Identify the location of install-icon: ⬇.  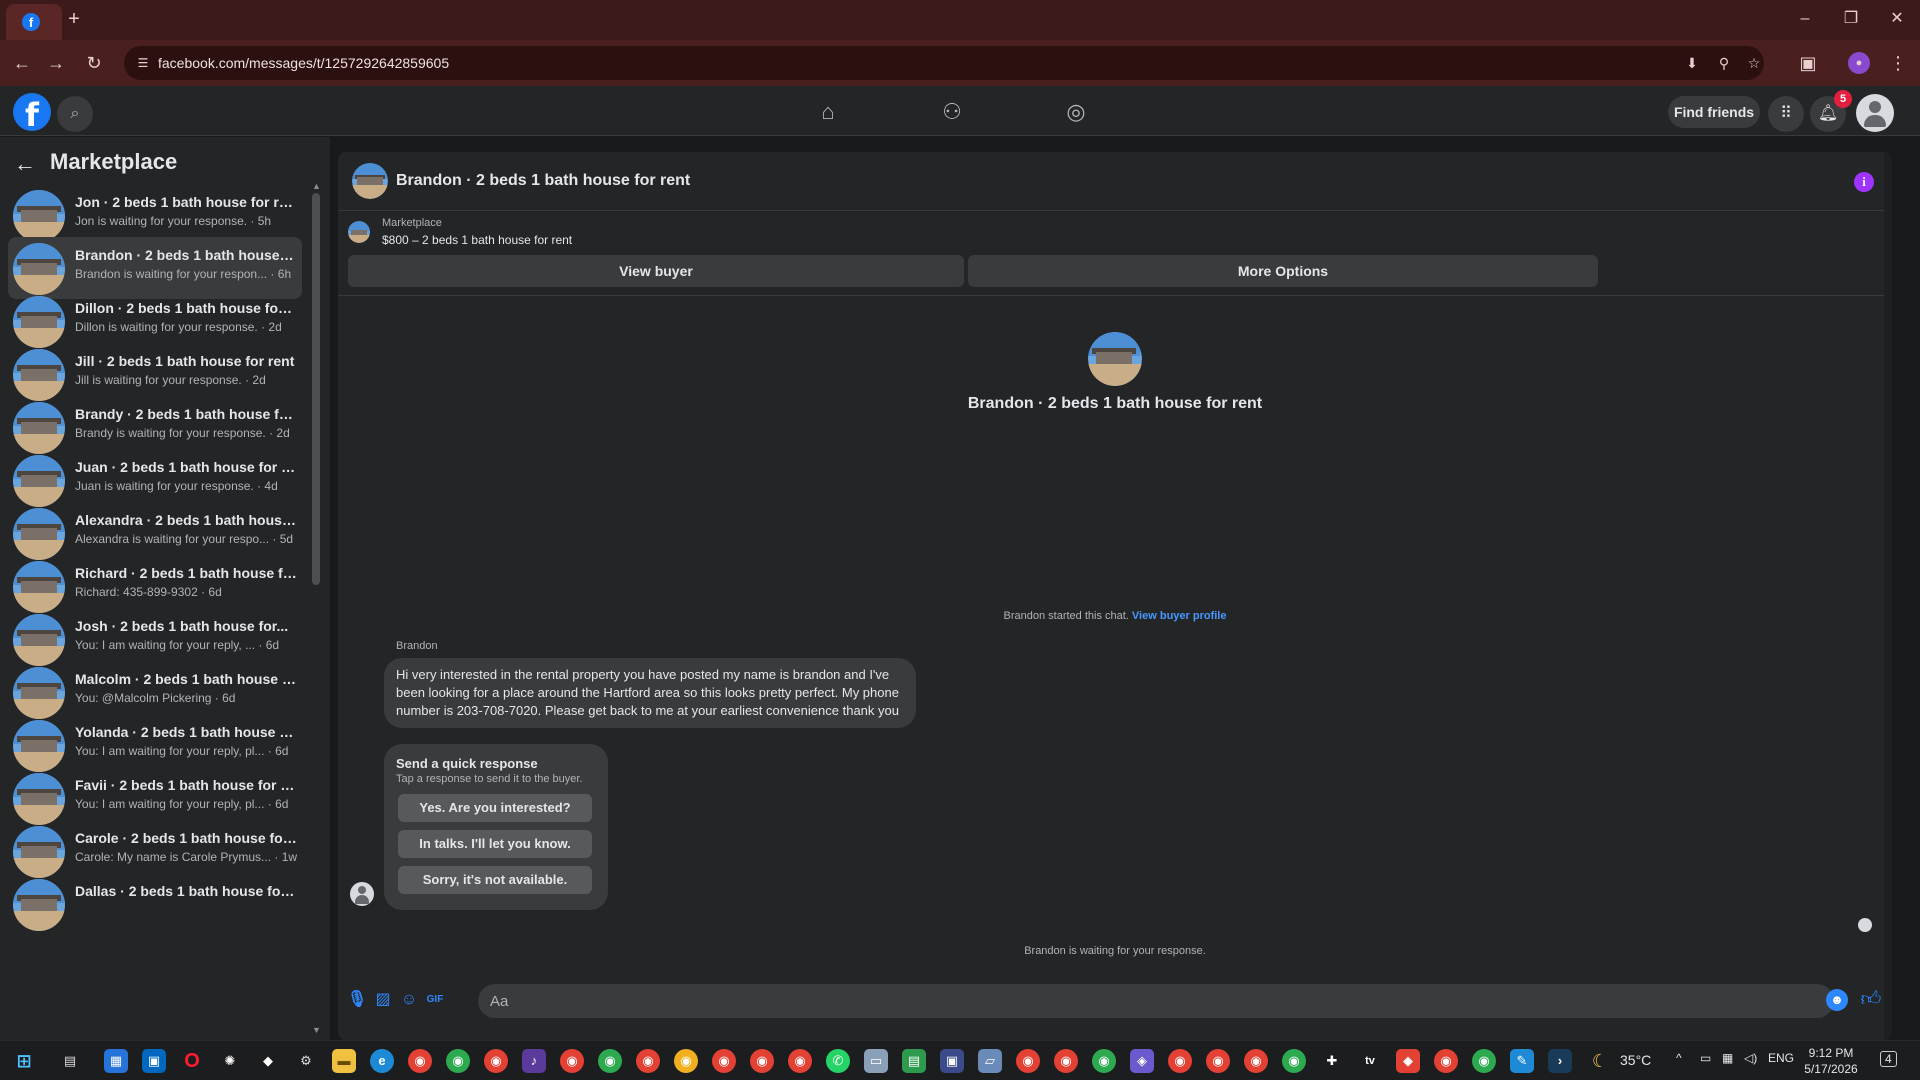
(1692, 63).